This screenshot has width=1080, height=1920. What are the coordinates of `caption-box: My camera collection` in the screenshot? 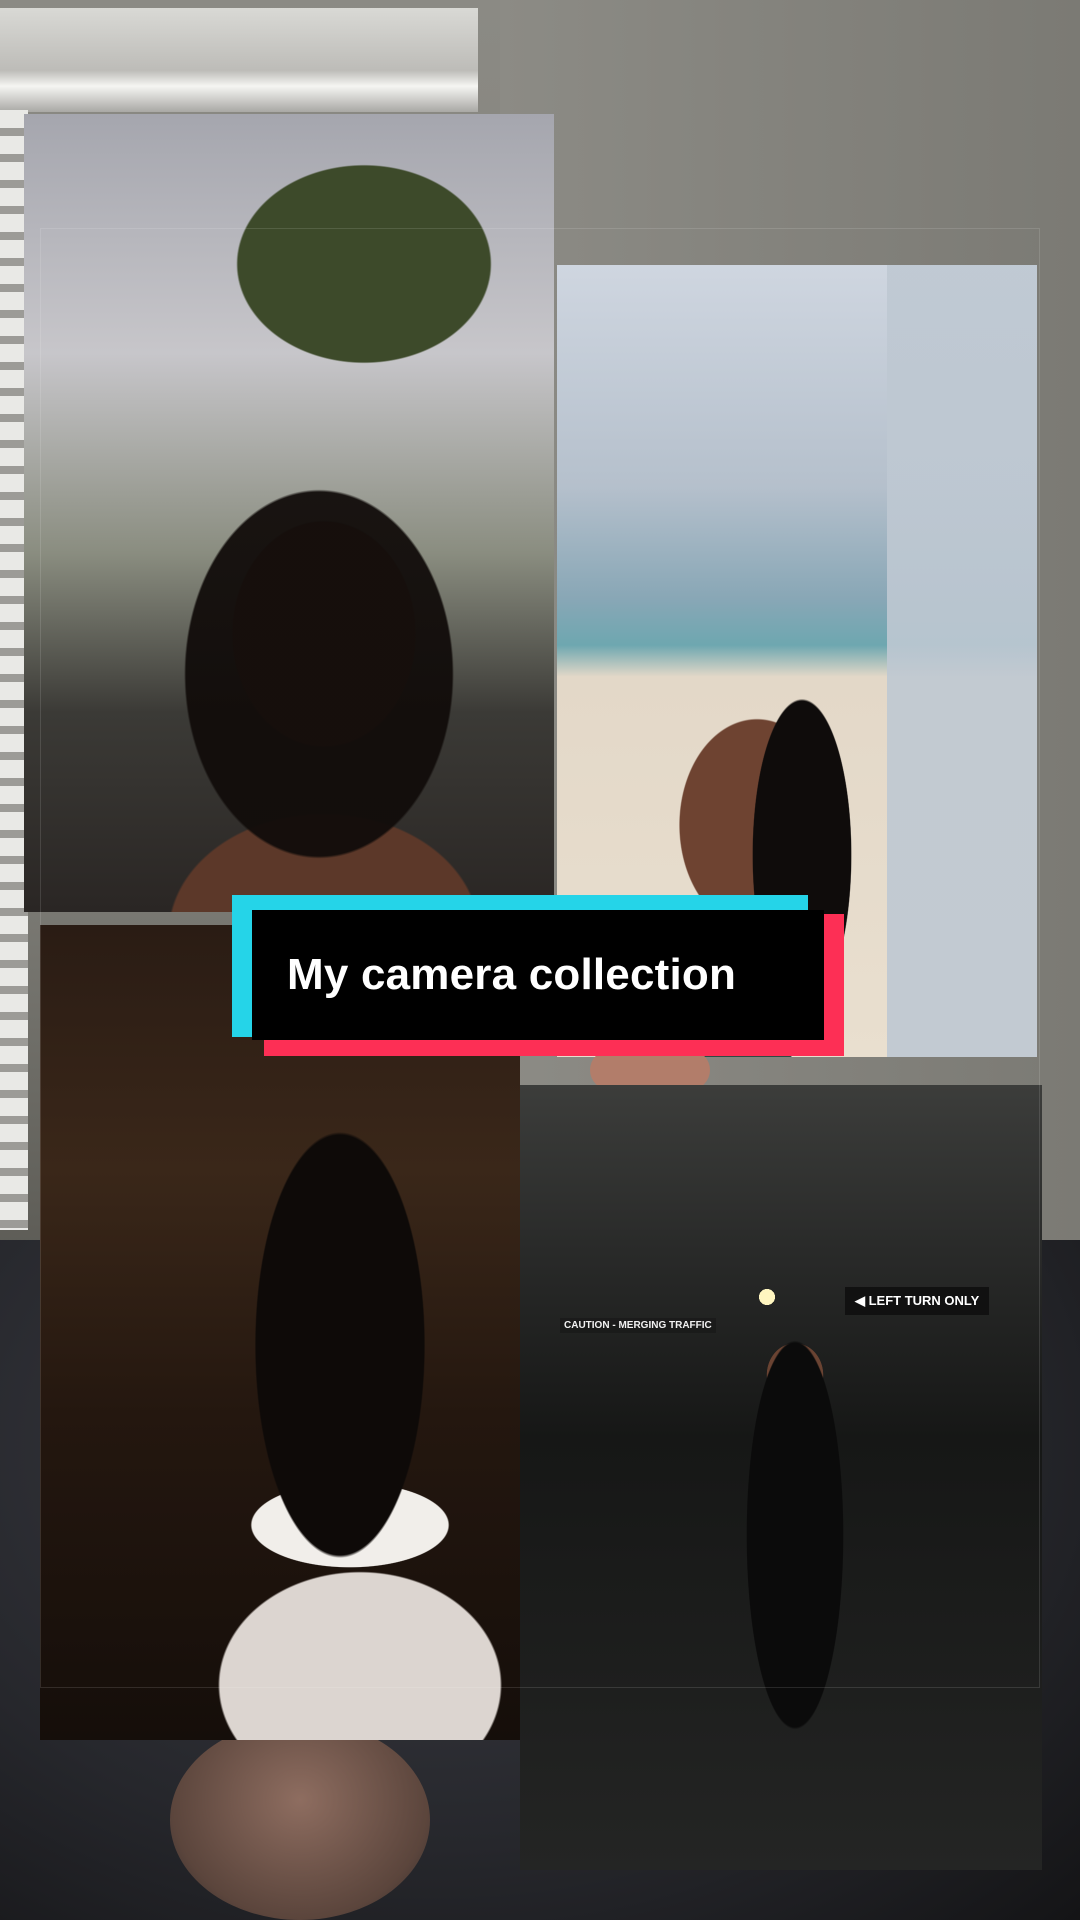 It's located at (538, 975).